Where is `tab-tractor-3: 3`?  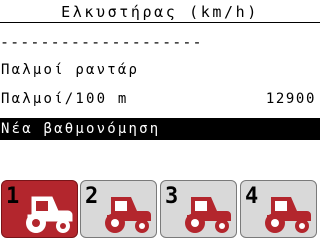 tab-tractor-3: 3 is located at coordinates (198, 209).